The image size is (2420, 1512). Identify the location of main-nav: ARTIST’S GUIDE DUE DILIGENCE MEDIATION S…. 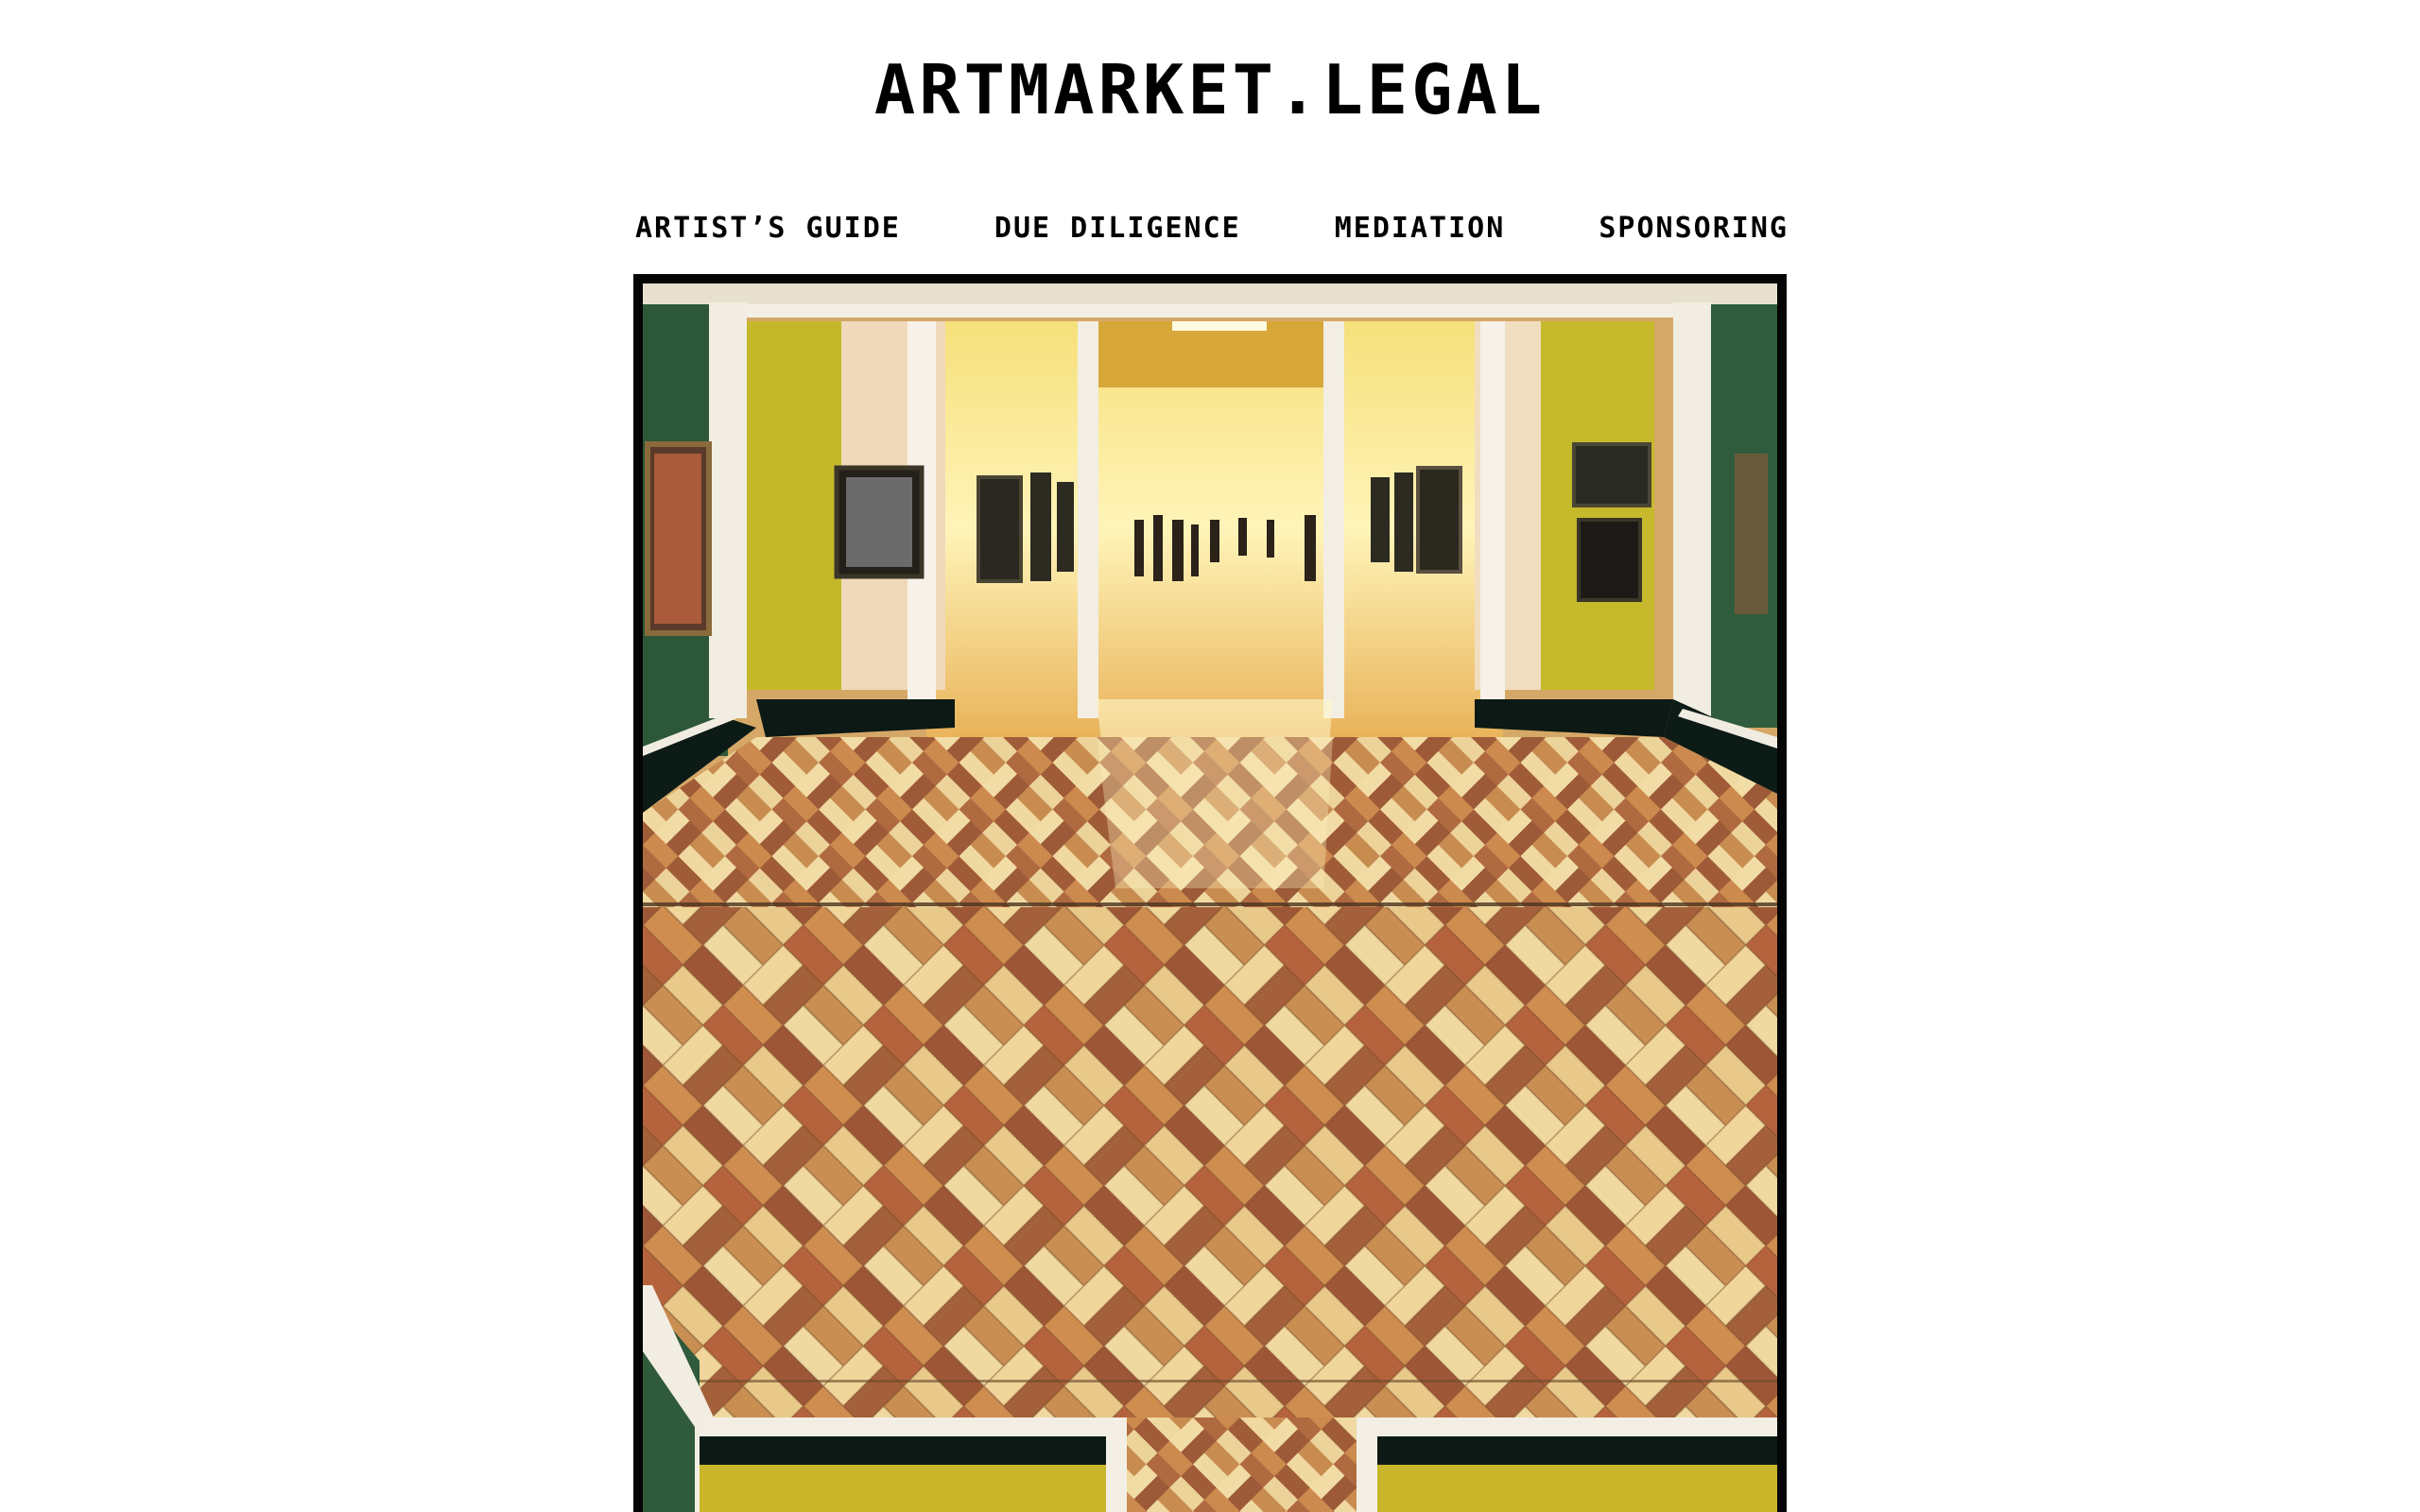
(1212, 228).